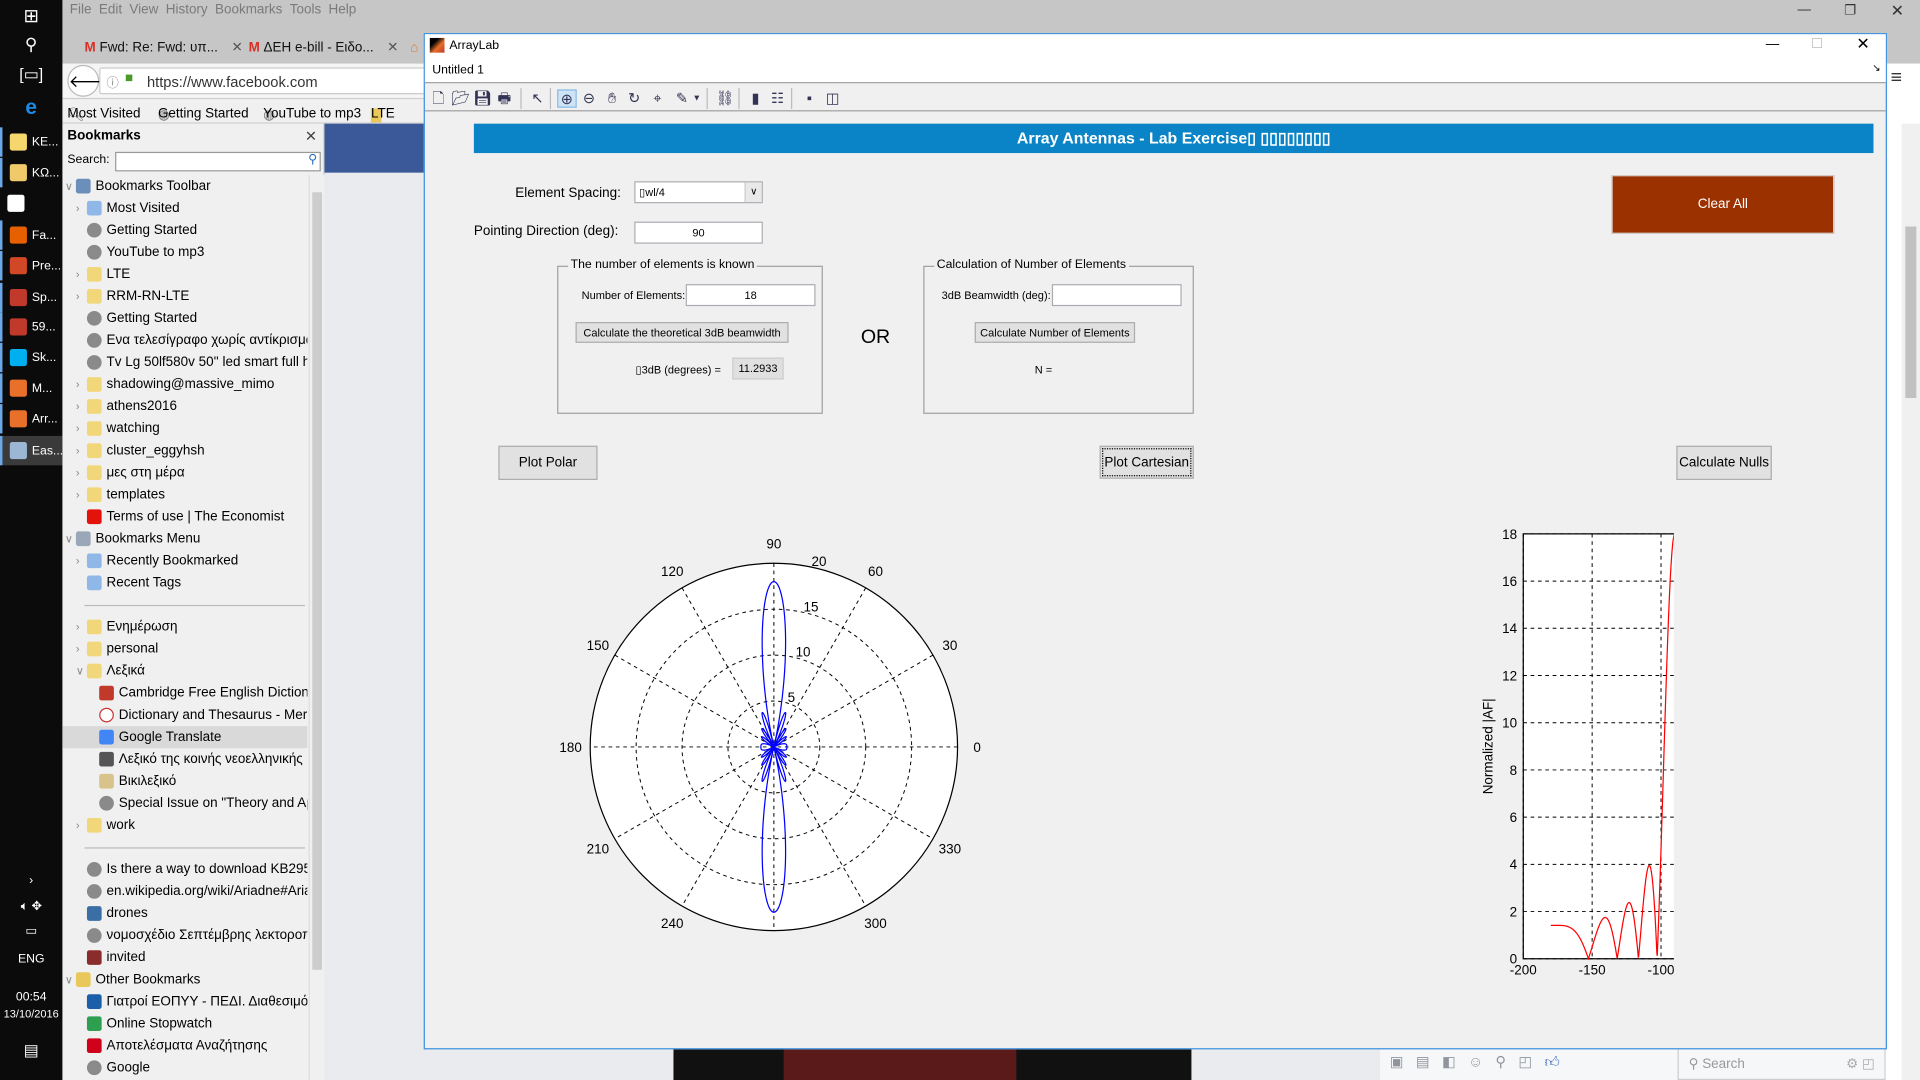  Describe the element at coordinates (1896, 78) in the screenshot. I see `hamburger-menu-icon: ≡` at that location.